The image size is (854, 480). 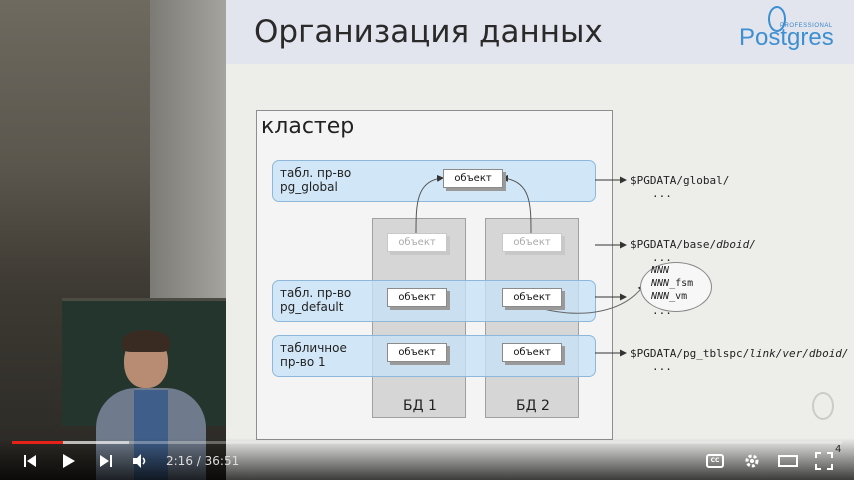 I want to click on previous-button, so click(x=30, y=461).